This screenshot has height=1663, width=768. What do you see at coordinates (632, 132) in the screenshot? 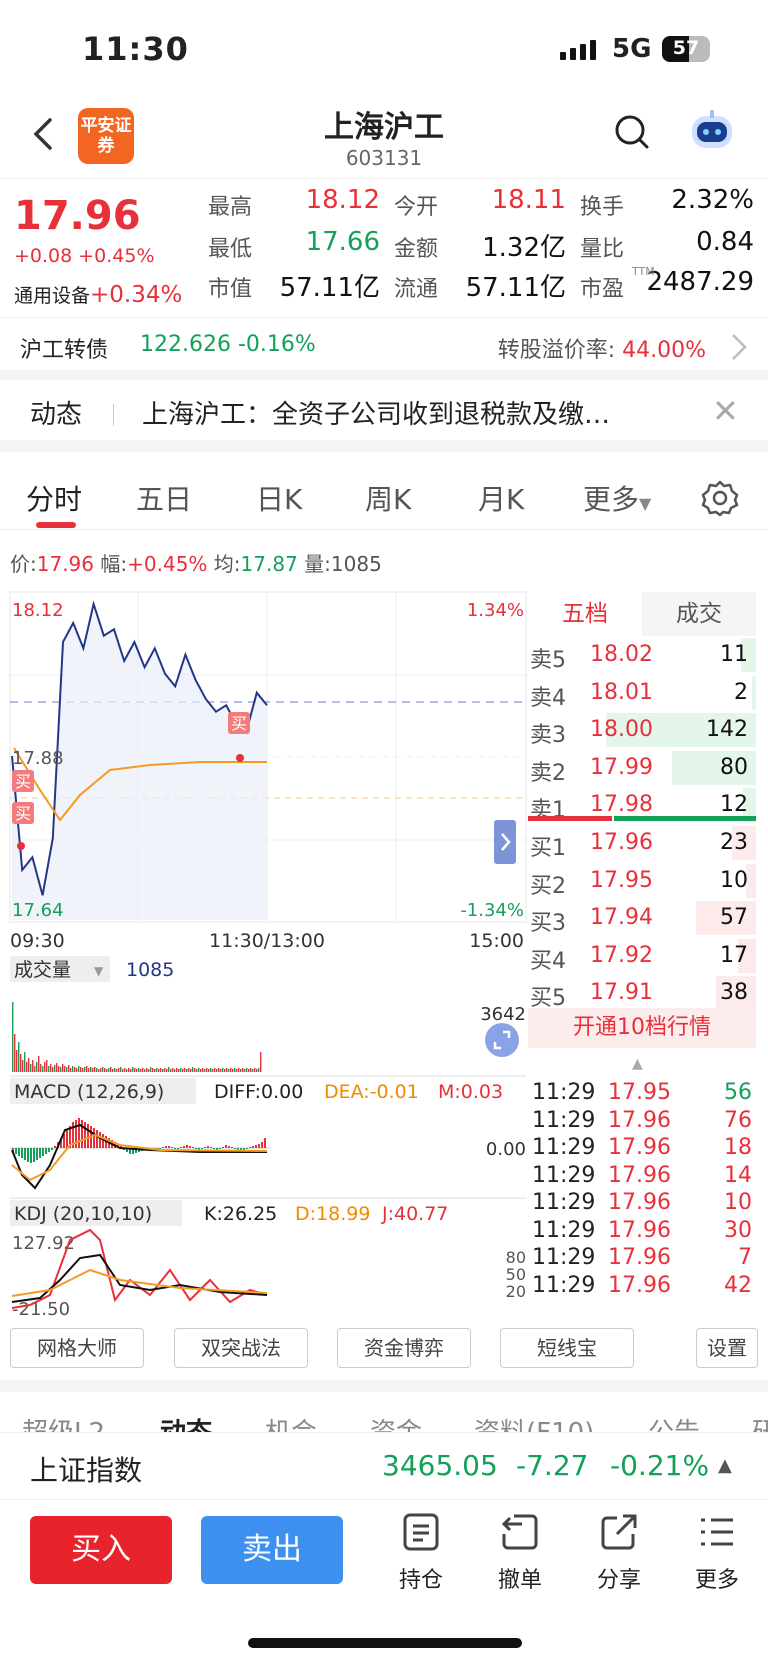
I see `search-icon` at bounding box center [632, 132].